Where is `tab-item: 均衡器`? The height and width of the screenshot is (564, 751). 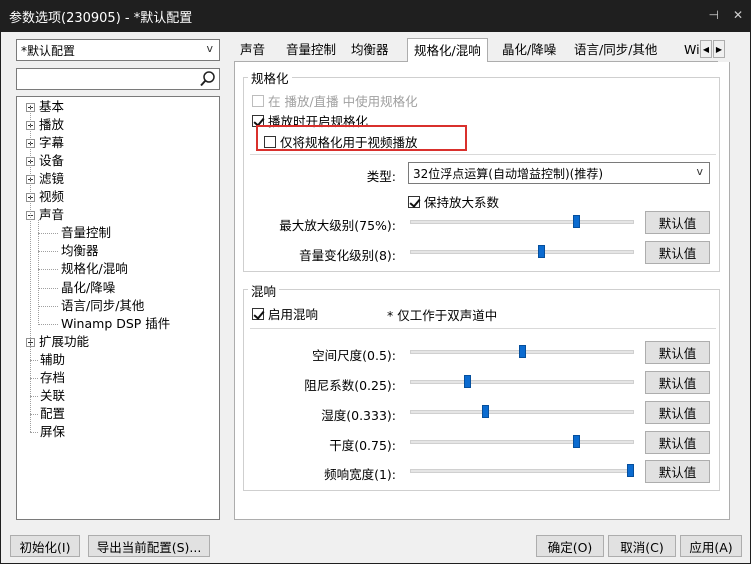 tab-item: 均衡器 is located at coordinates (370, 51).